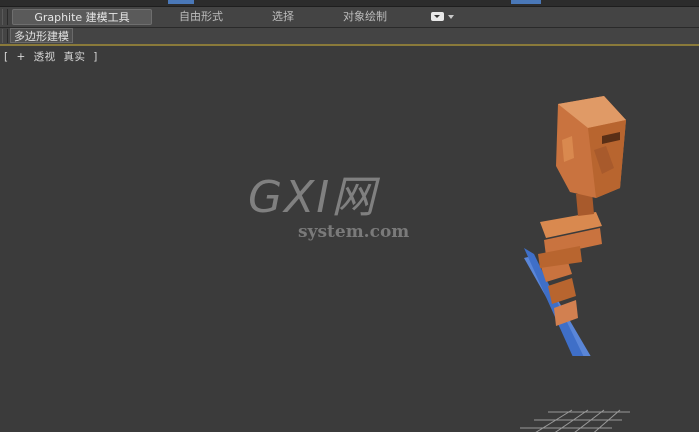  What do you see at coordinates (365, 17) in the screenshot?
I see `tab-object-paint: 对象绘制` at bounding box center [365, 17].